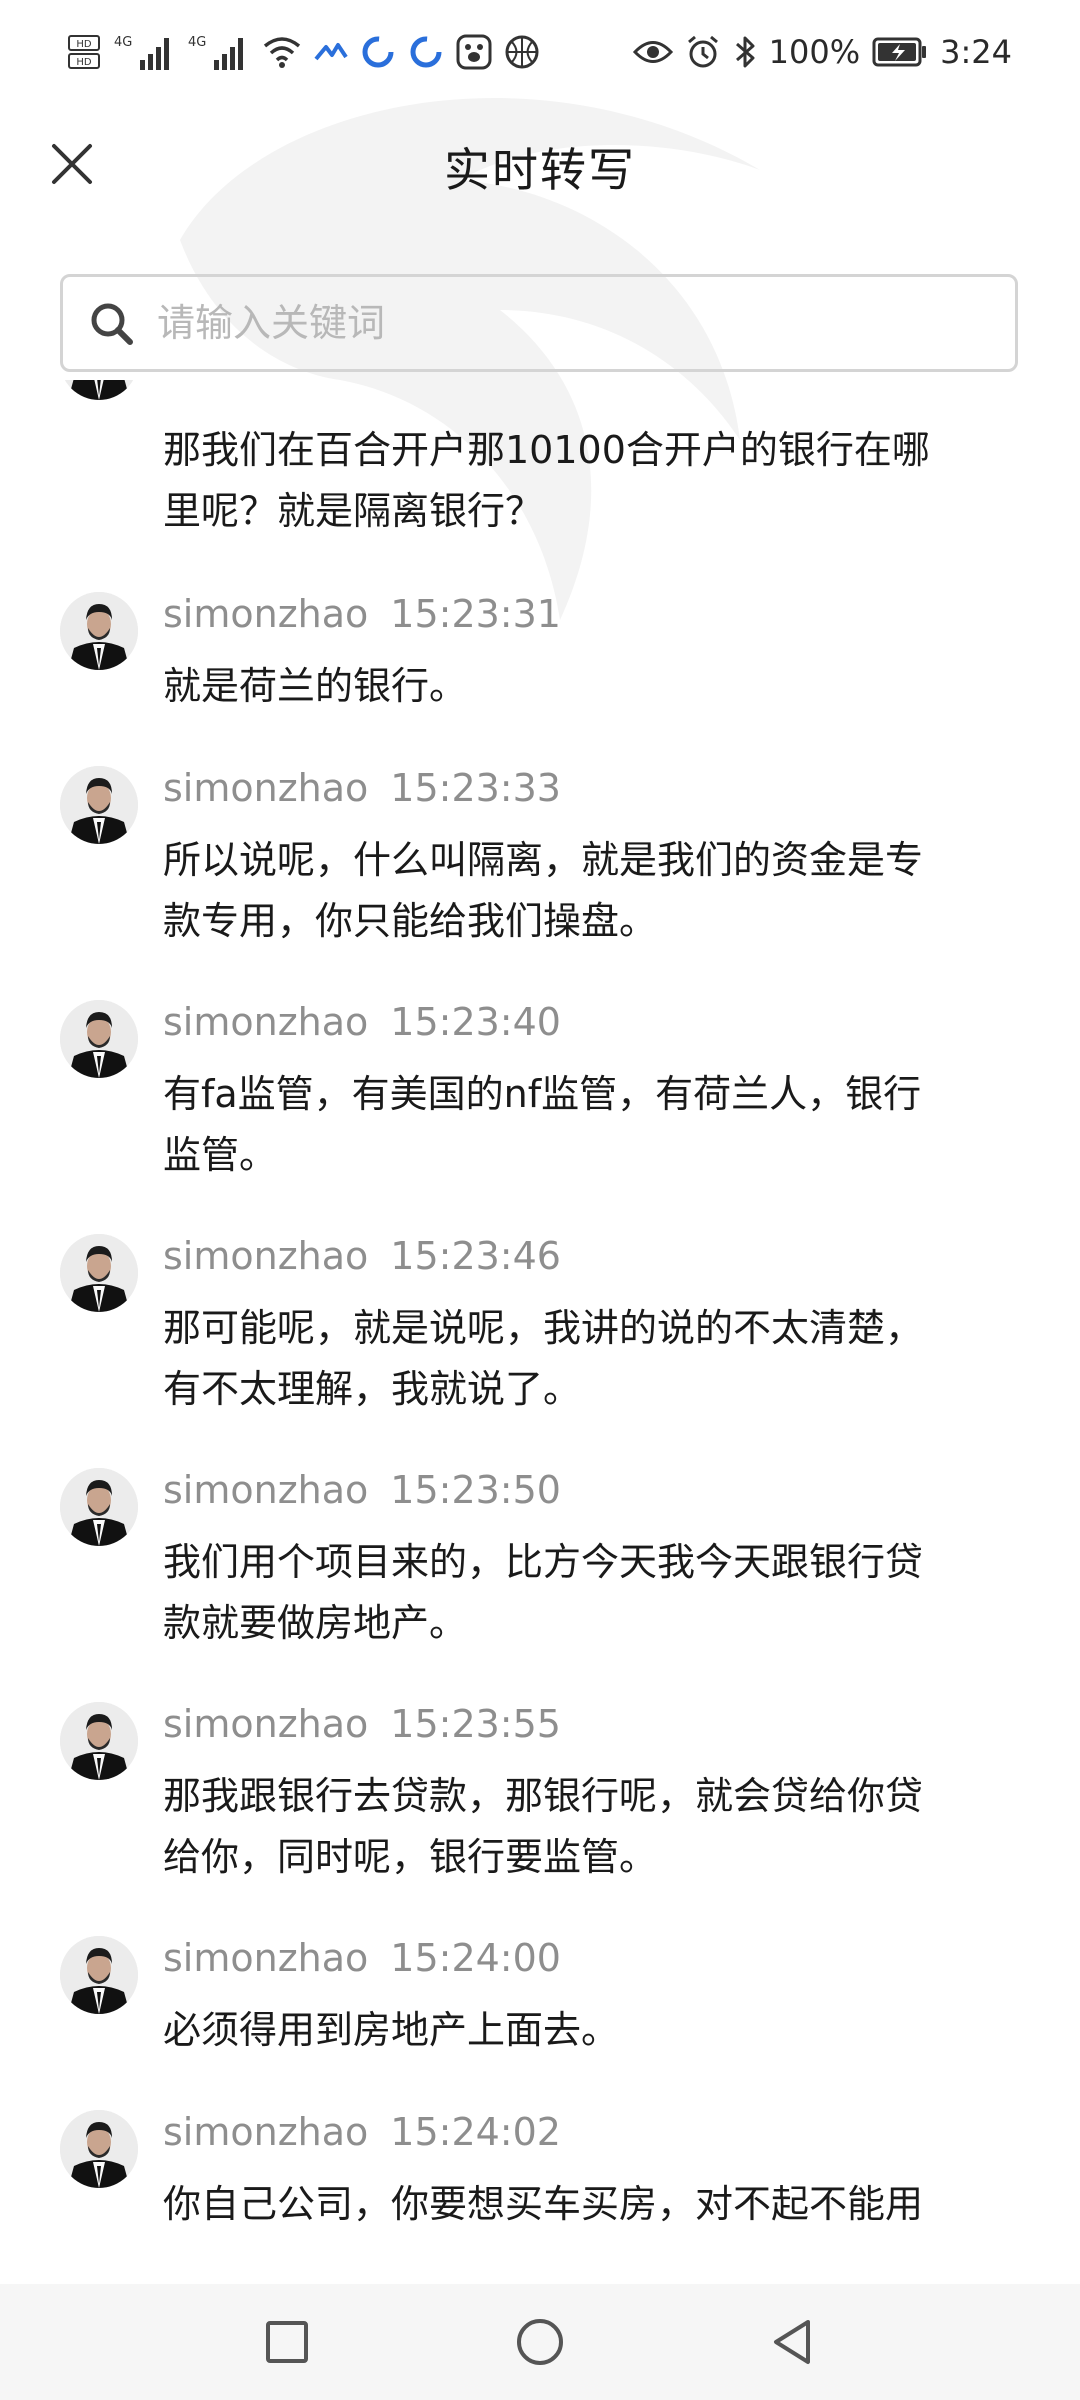 The width and height of the screenshot is (1080, 2400). I want to click on status-bar: HD HD 4G 4G 100% 3:24, so click(540, 52).